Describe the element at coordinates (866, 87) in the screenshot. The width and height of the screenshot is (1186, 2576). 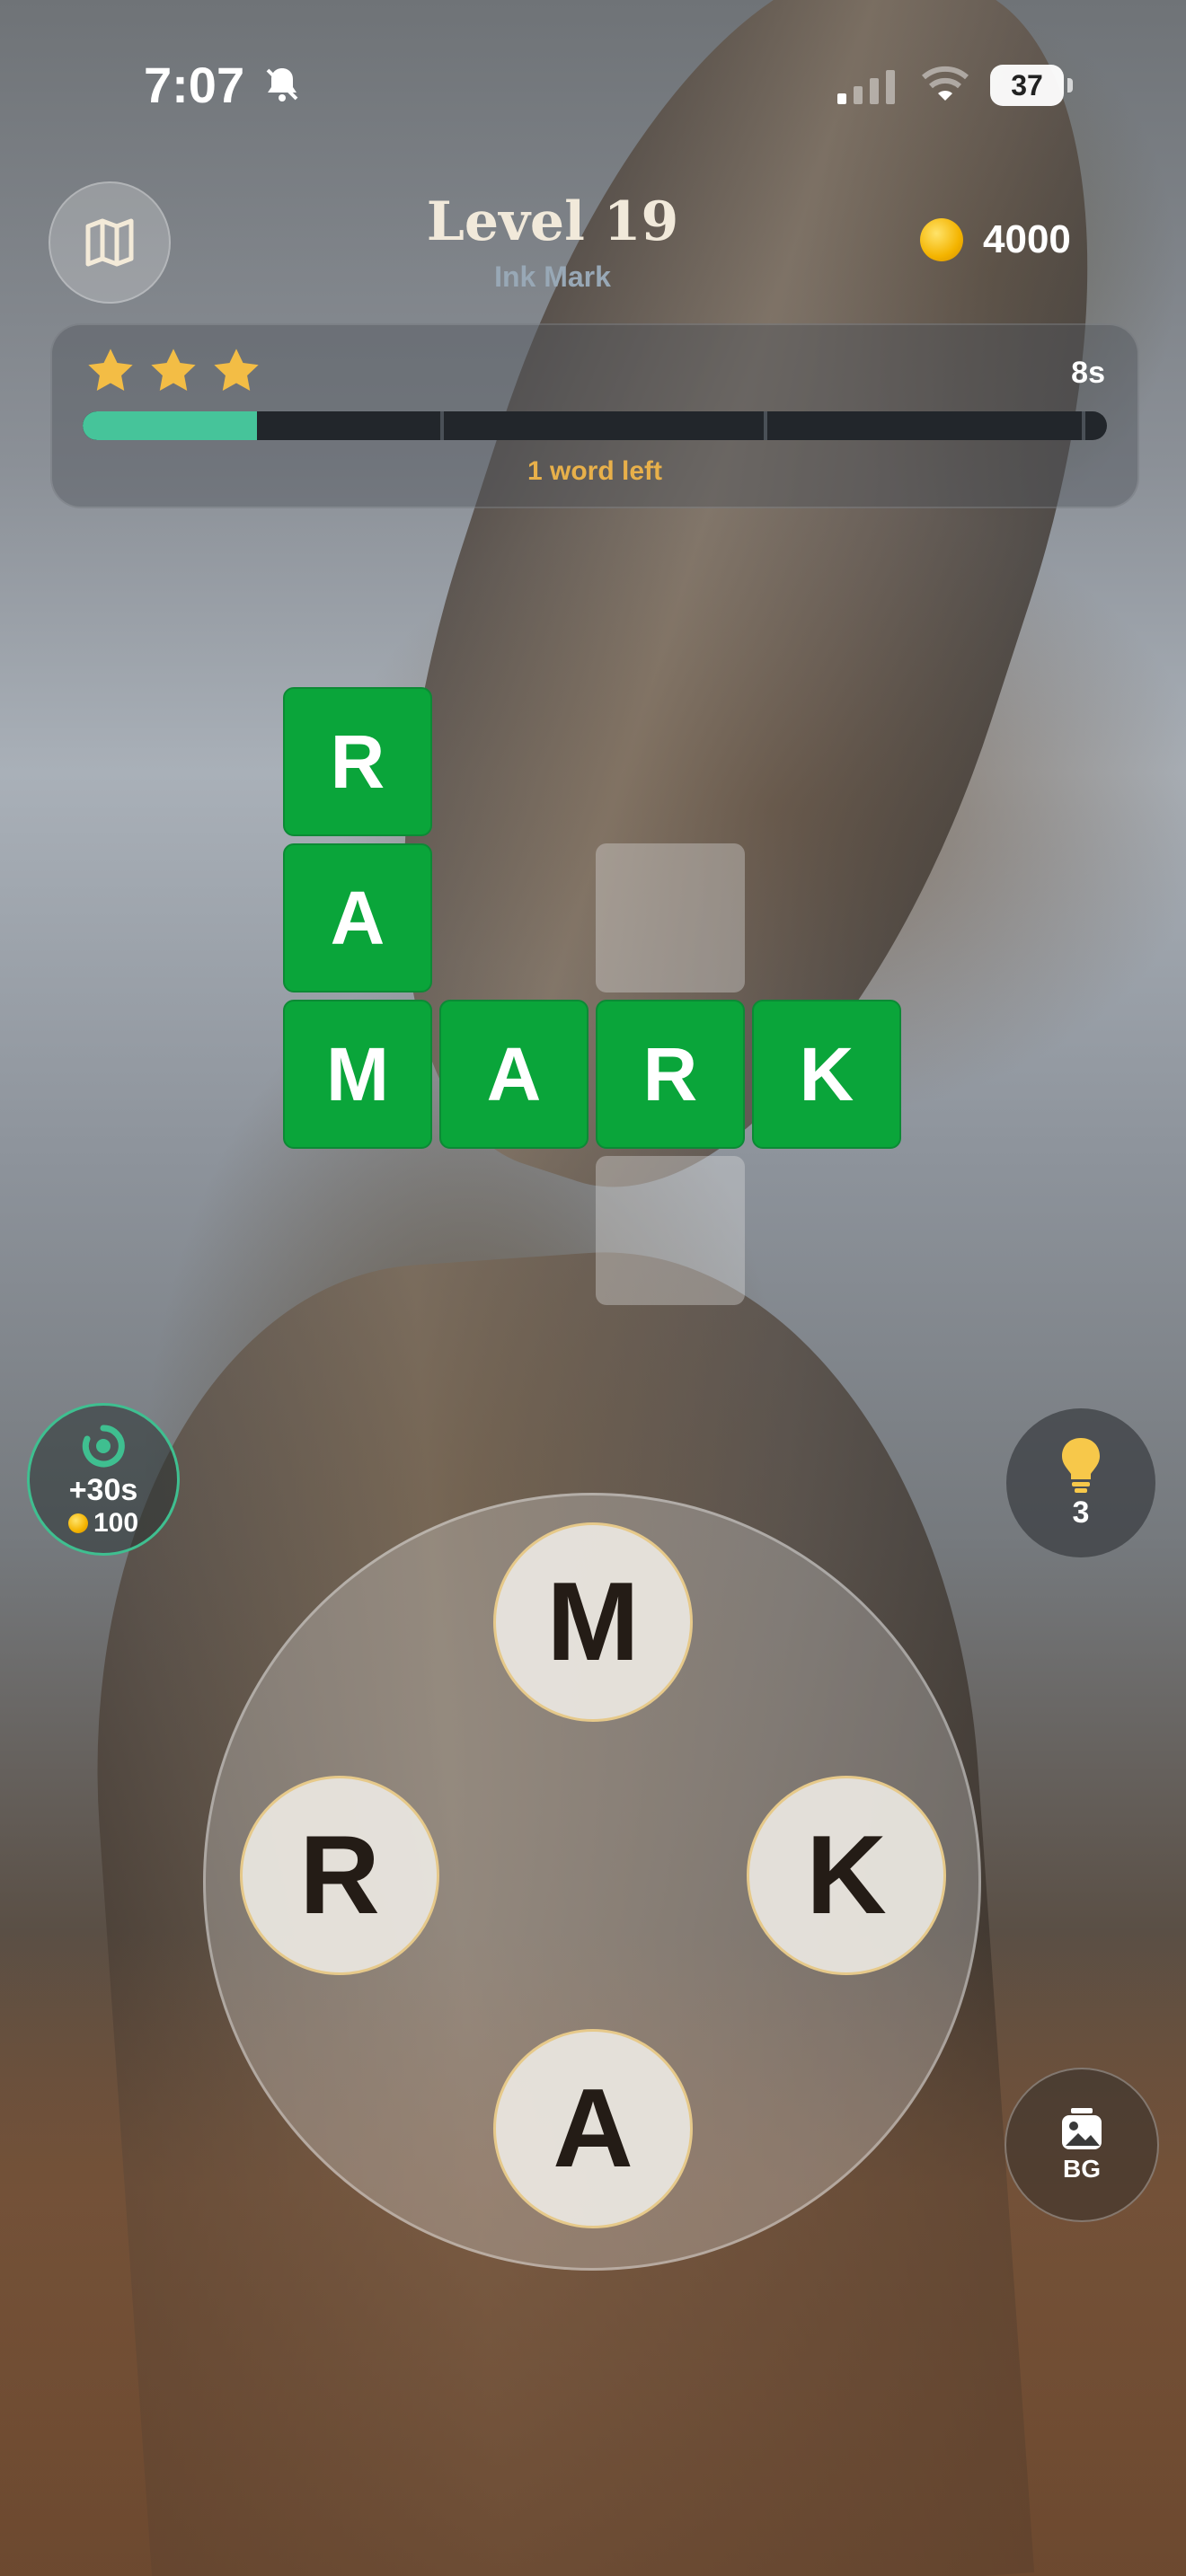
I see `cellular-signal-icon` at that location.